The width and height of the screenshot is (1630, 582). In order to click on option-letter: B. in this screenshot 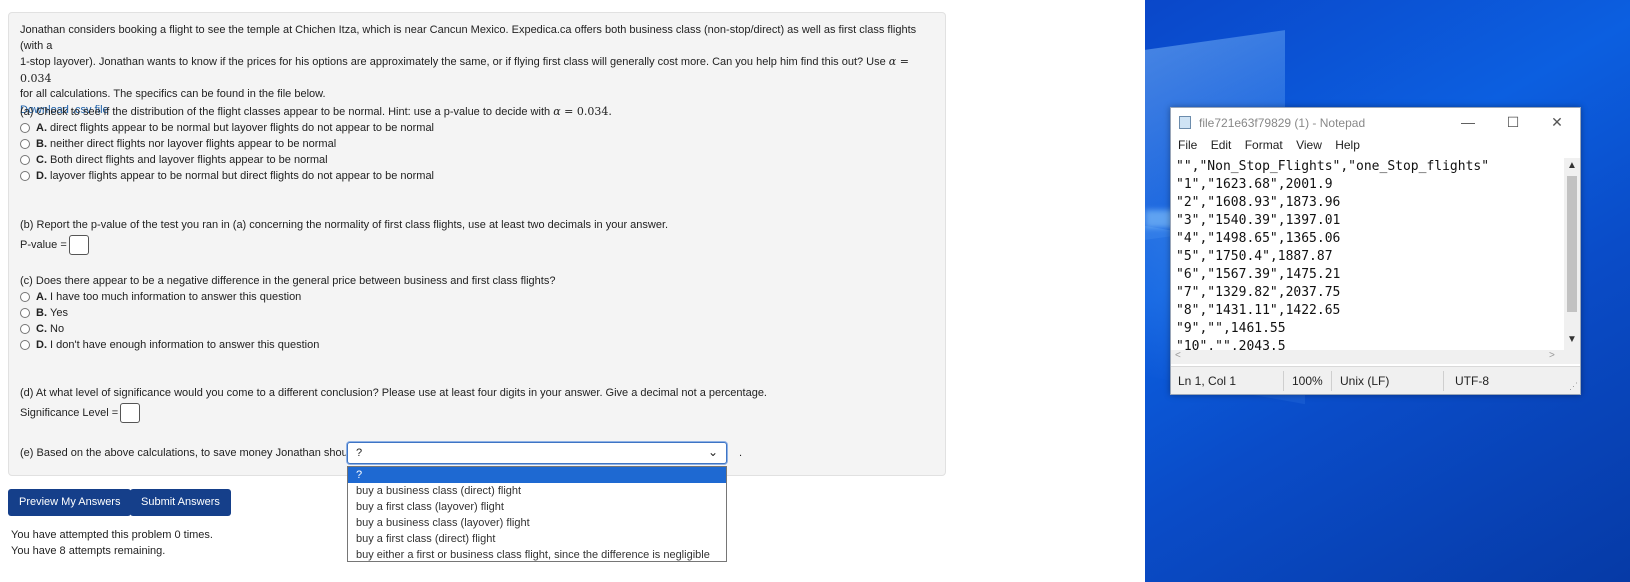, I will do `click(41, 313)`.